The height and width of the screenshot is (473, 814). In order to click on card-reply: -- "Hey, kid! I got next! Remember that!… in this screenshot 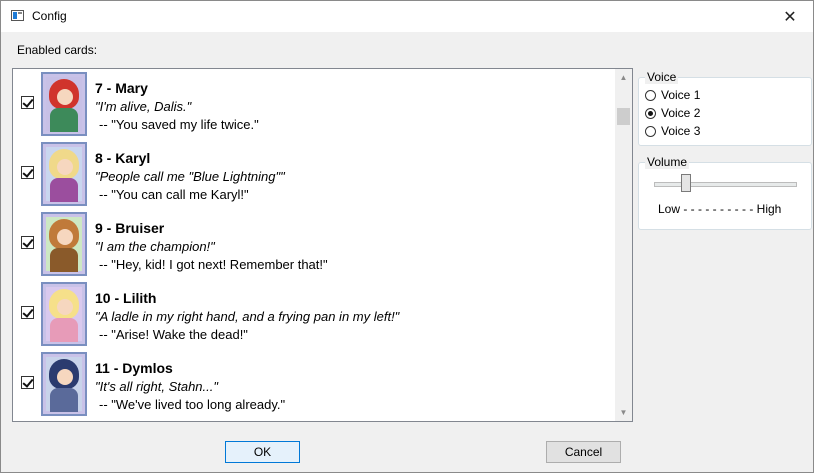, I will do `click(213, 264)`.